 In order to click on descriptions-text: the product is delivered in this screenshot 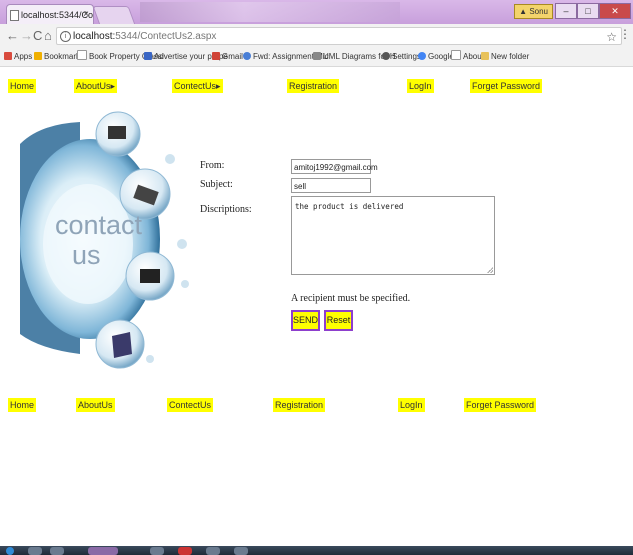, I will do `click(349, 206)`.